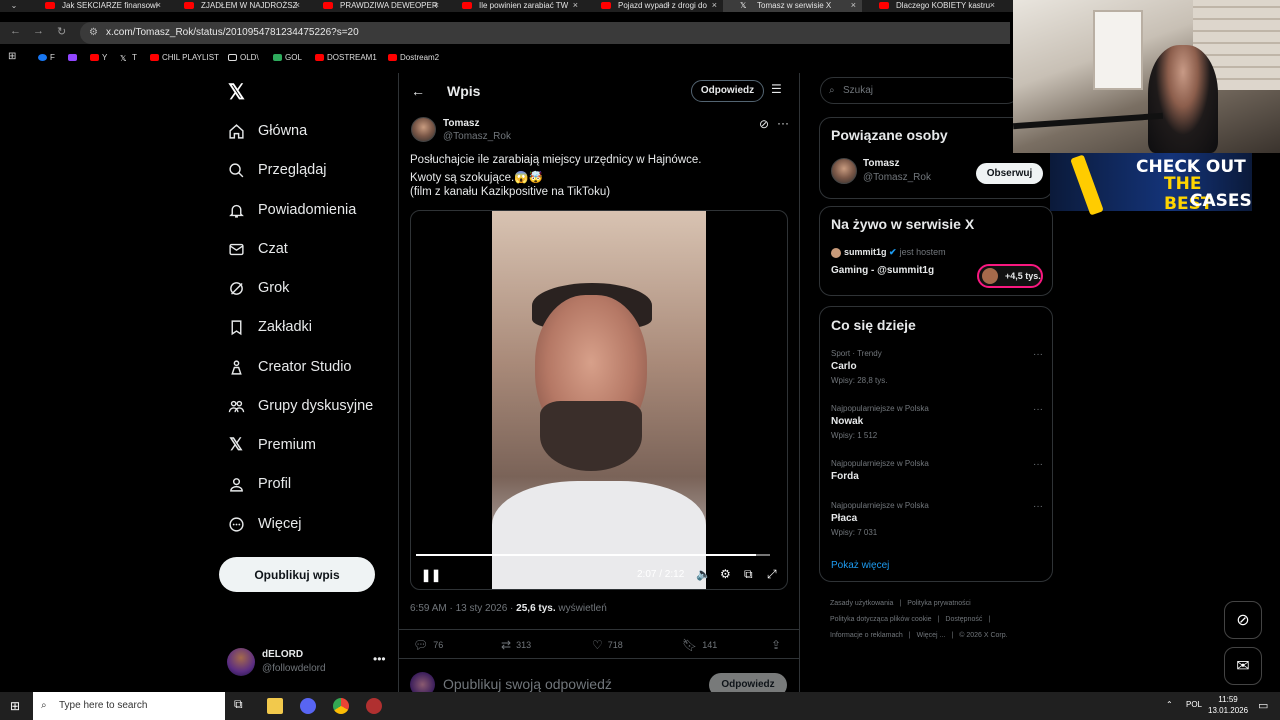  What do you see at coordinates (46, 57) in the screenshot?
I see `bookmark-item: F` at bounding box center [46, 57].